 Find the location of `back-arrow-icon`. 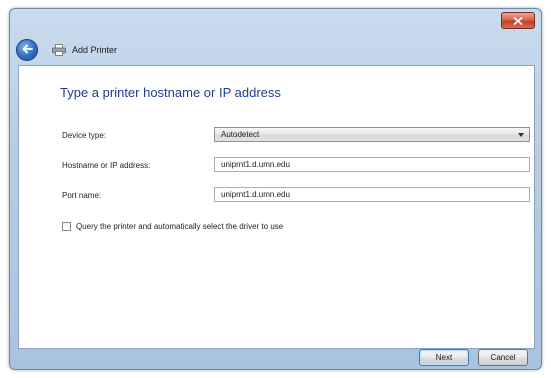

back-arrow-icon is located at coordinates (27, 50).